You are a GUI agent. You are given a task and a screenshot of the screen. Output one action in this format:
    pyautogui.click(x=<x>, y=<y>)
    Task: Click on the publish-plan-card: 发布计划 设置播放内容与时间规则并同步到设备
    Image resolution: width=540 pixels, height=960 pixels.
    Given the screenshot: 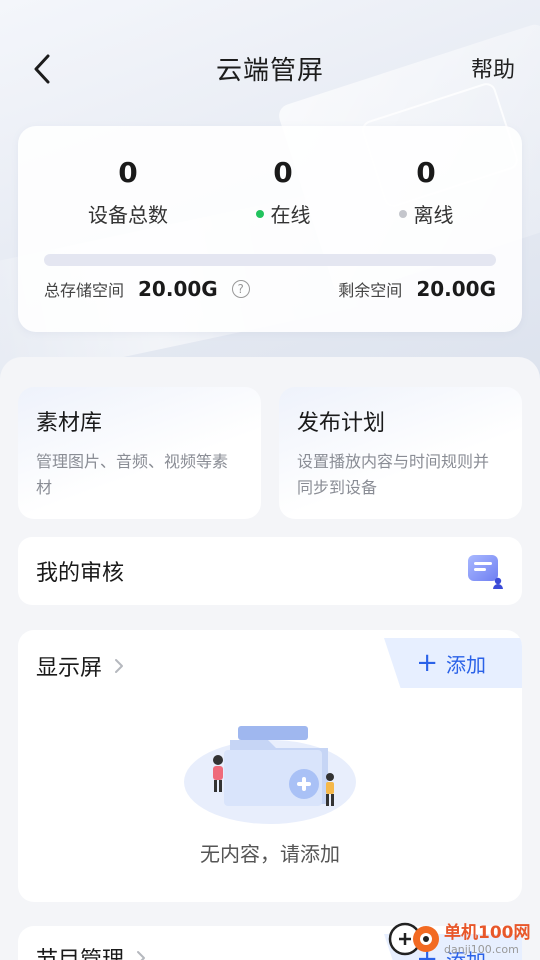 What is the action you would take?
    pyautogui.click(x=400, y=453)
    